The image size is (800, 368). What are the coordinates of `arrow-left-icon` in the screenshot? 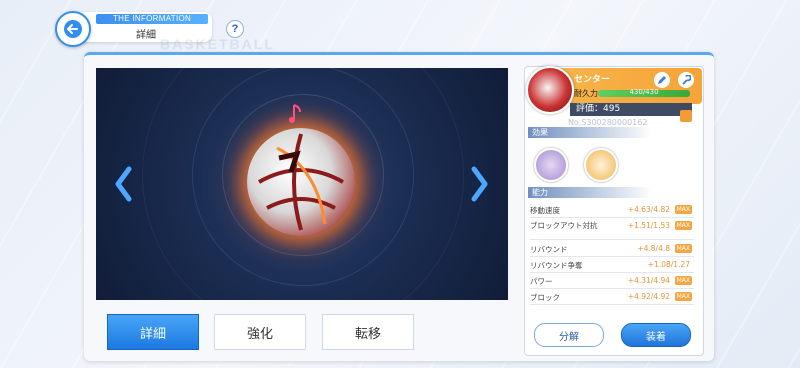 It's located at (73, 29).